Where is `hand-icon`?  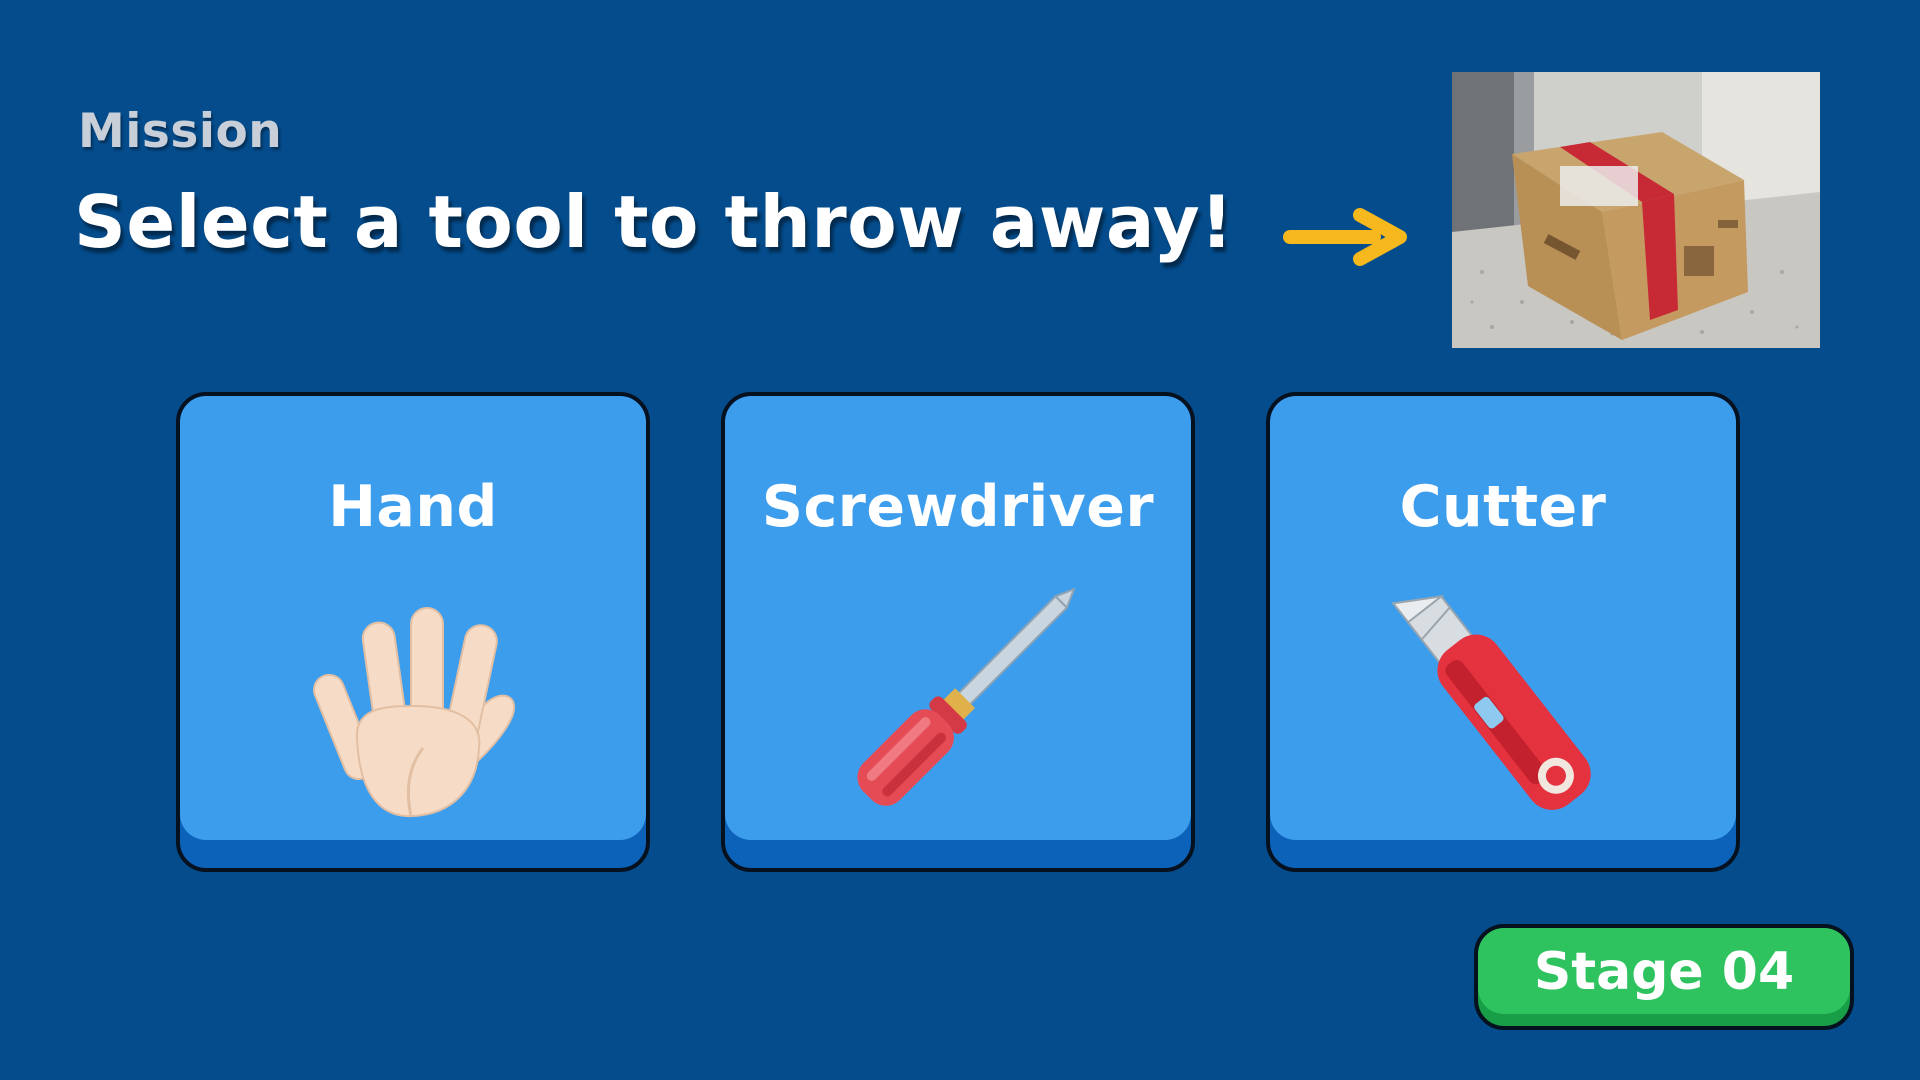 hand-icon is located at coordinates (414, 712).